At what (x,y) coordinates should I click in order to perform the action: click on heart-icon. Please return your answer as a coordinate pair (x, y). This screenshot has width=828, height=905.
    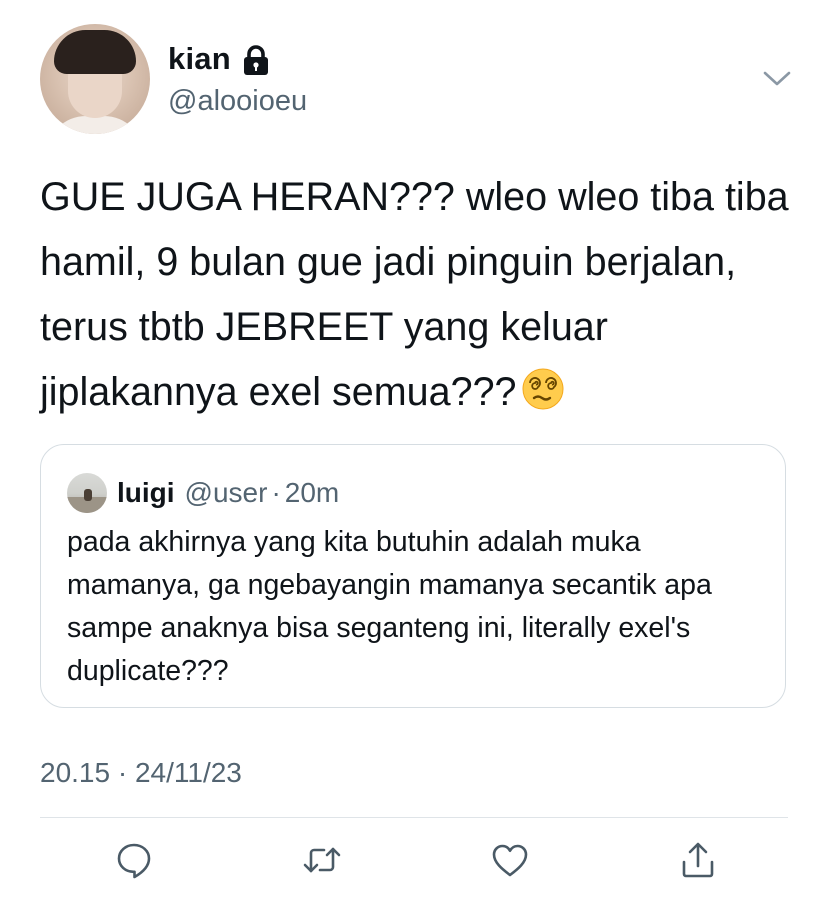
    Looking at the image, I should click on (510, 860).